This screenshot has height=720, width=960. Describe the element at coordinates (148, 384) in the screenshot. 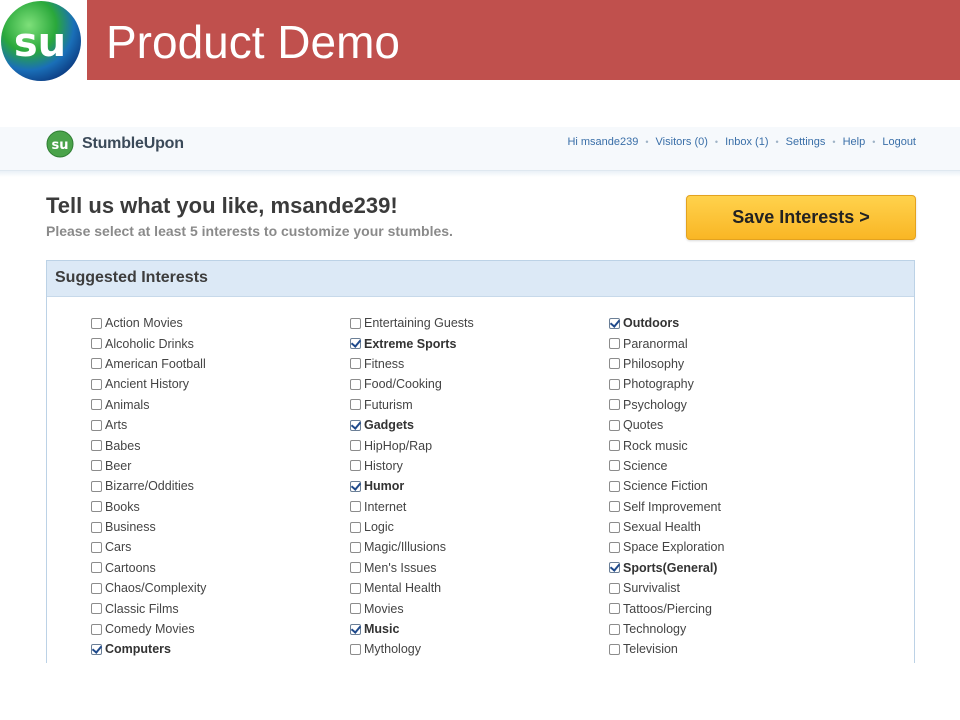

I see `interest-item: Ancient History` at that location.